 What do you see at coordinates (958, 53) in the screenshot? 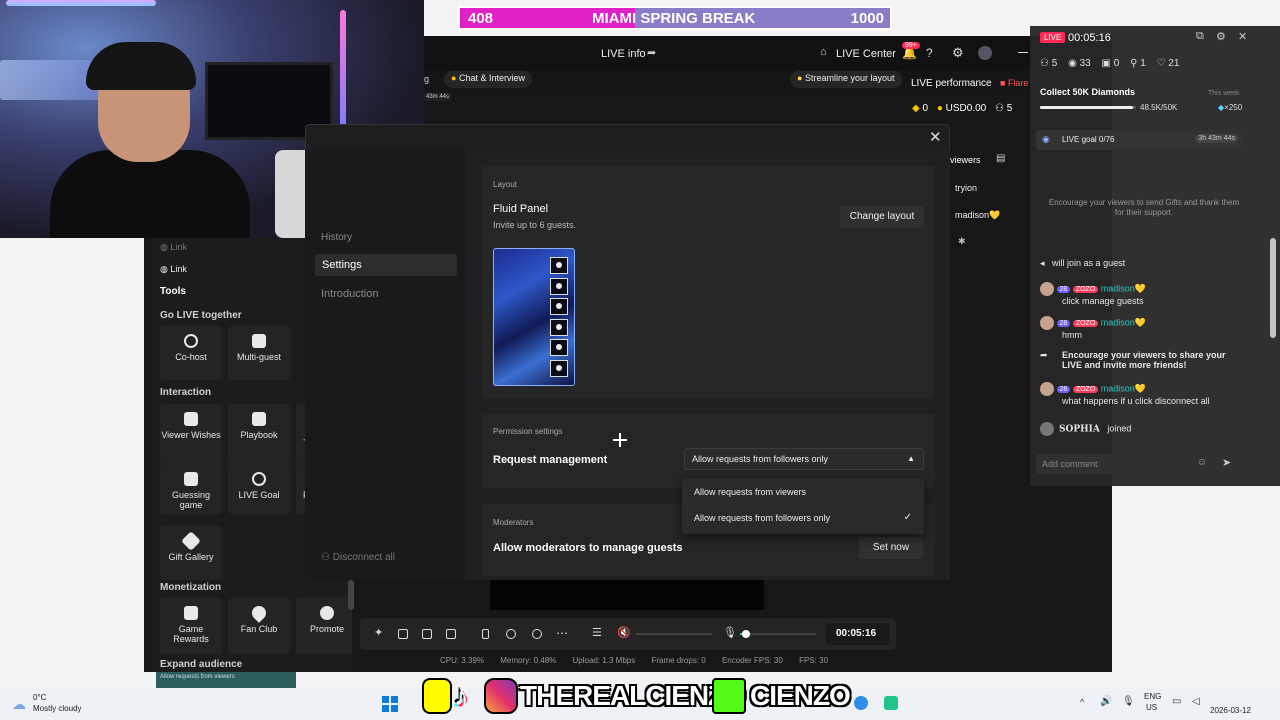
I see `settings-gear-icon: ⚙` at bounding box center [958, 53].